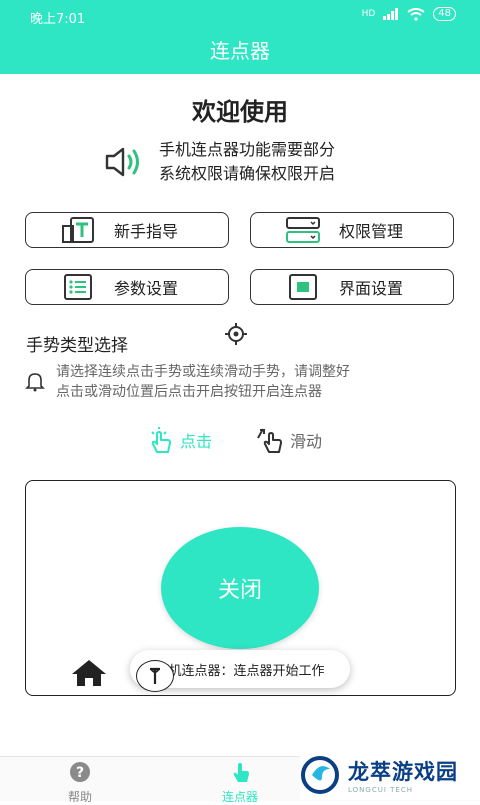 This screenshot has height=805, width=480. Describe the element at coordinates (189, 392) in the screenshot. I see `hint-line-2: 点击或滑动位置后点击开启按钮开启连点器` at that location.